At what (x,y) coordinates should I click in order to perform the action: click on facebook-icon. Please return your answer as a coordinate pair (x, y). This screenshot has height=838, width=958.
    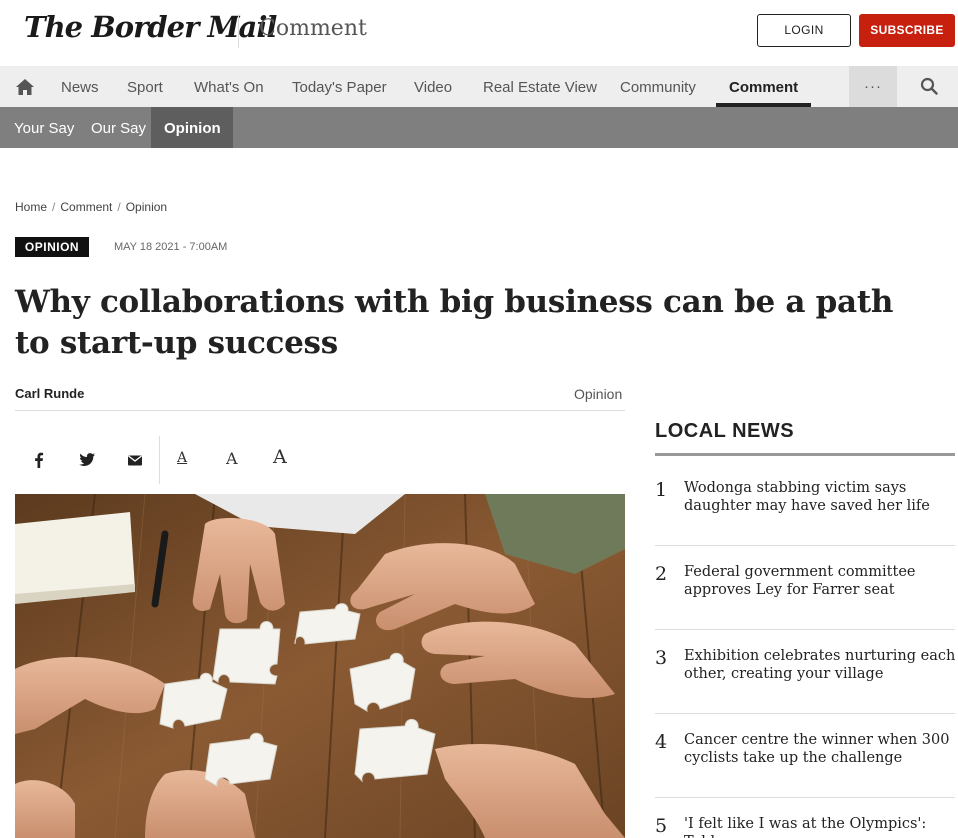
    Looking at the image, I should click on (39, 460).